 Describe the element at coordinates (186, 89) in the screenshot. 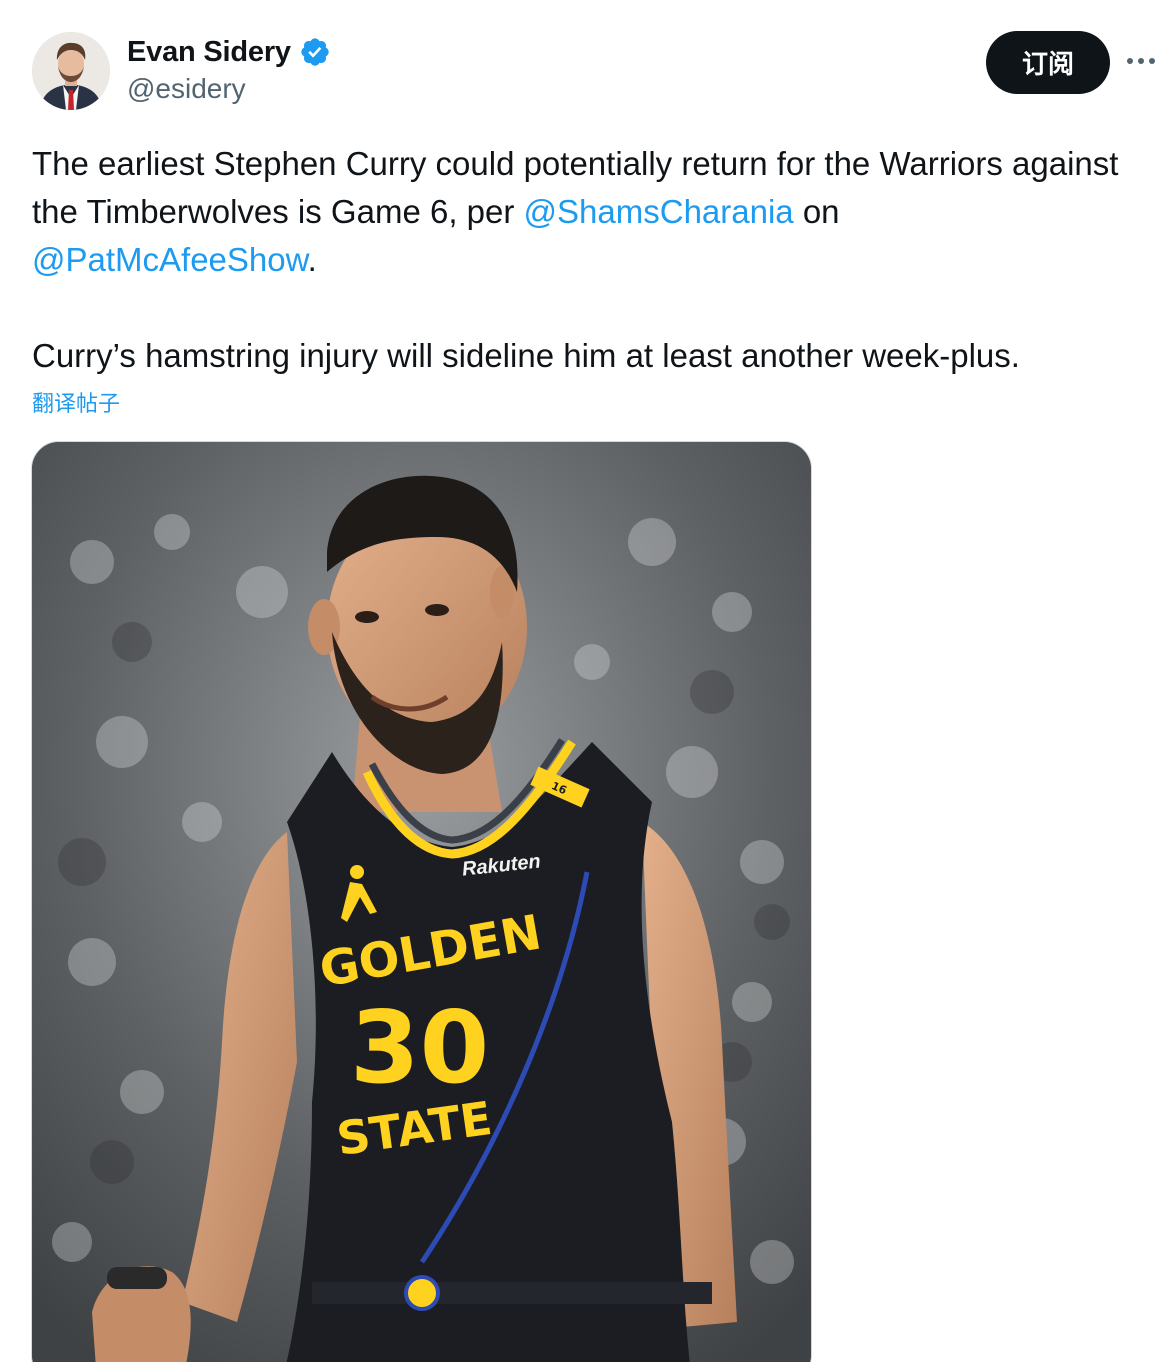

I see `author-handle: @esidery` at that location.